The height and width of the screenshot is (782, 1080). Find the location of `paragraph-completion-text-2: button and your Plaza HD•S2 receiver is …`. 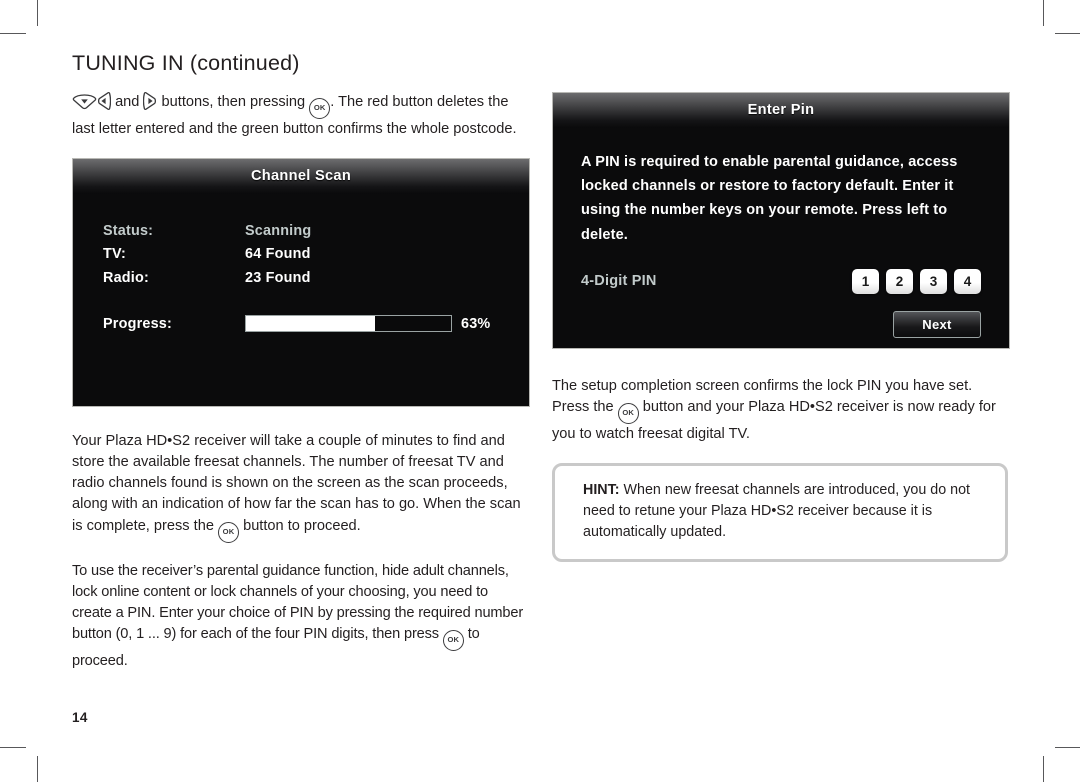

paragraph-completion-text-2: button and your Plaza HD•S2 receiver is … is located at coordinates (774, 420).